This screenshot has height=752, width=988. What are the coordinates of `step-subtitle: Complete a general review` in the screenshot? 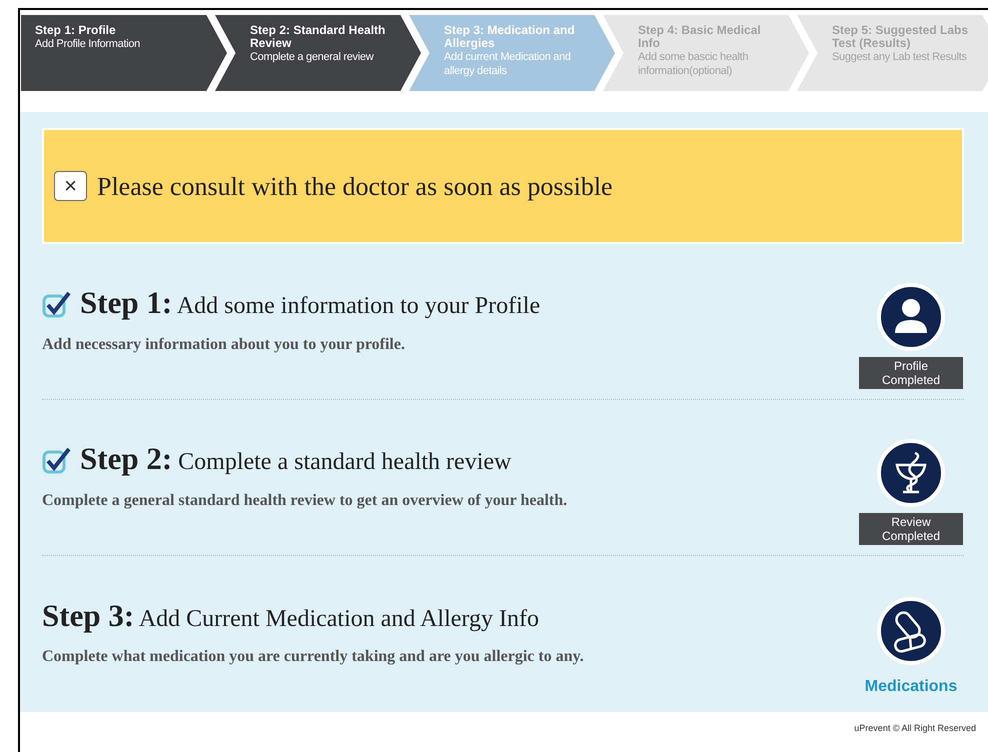 It's located at (312, 57).